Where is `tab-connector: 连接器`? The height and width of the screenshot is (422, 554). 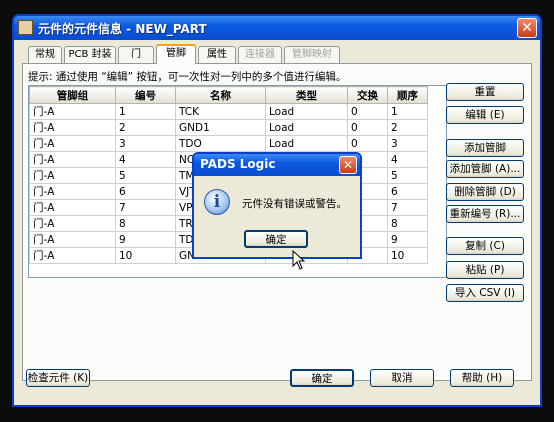
tab-connector: 连接器 is located at coordinates (260, 54).